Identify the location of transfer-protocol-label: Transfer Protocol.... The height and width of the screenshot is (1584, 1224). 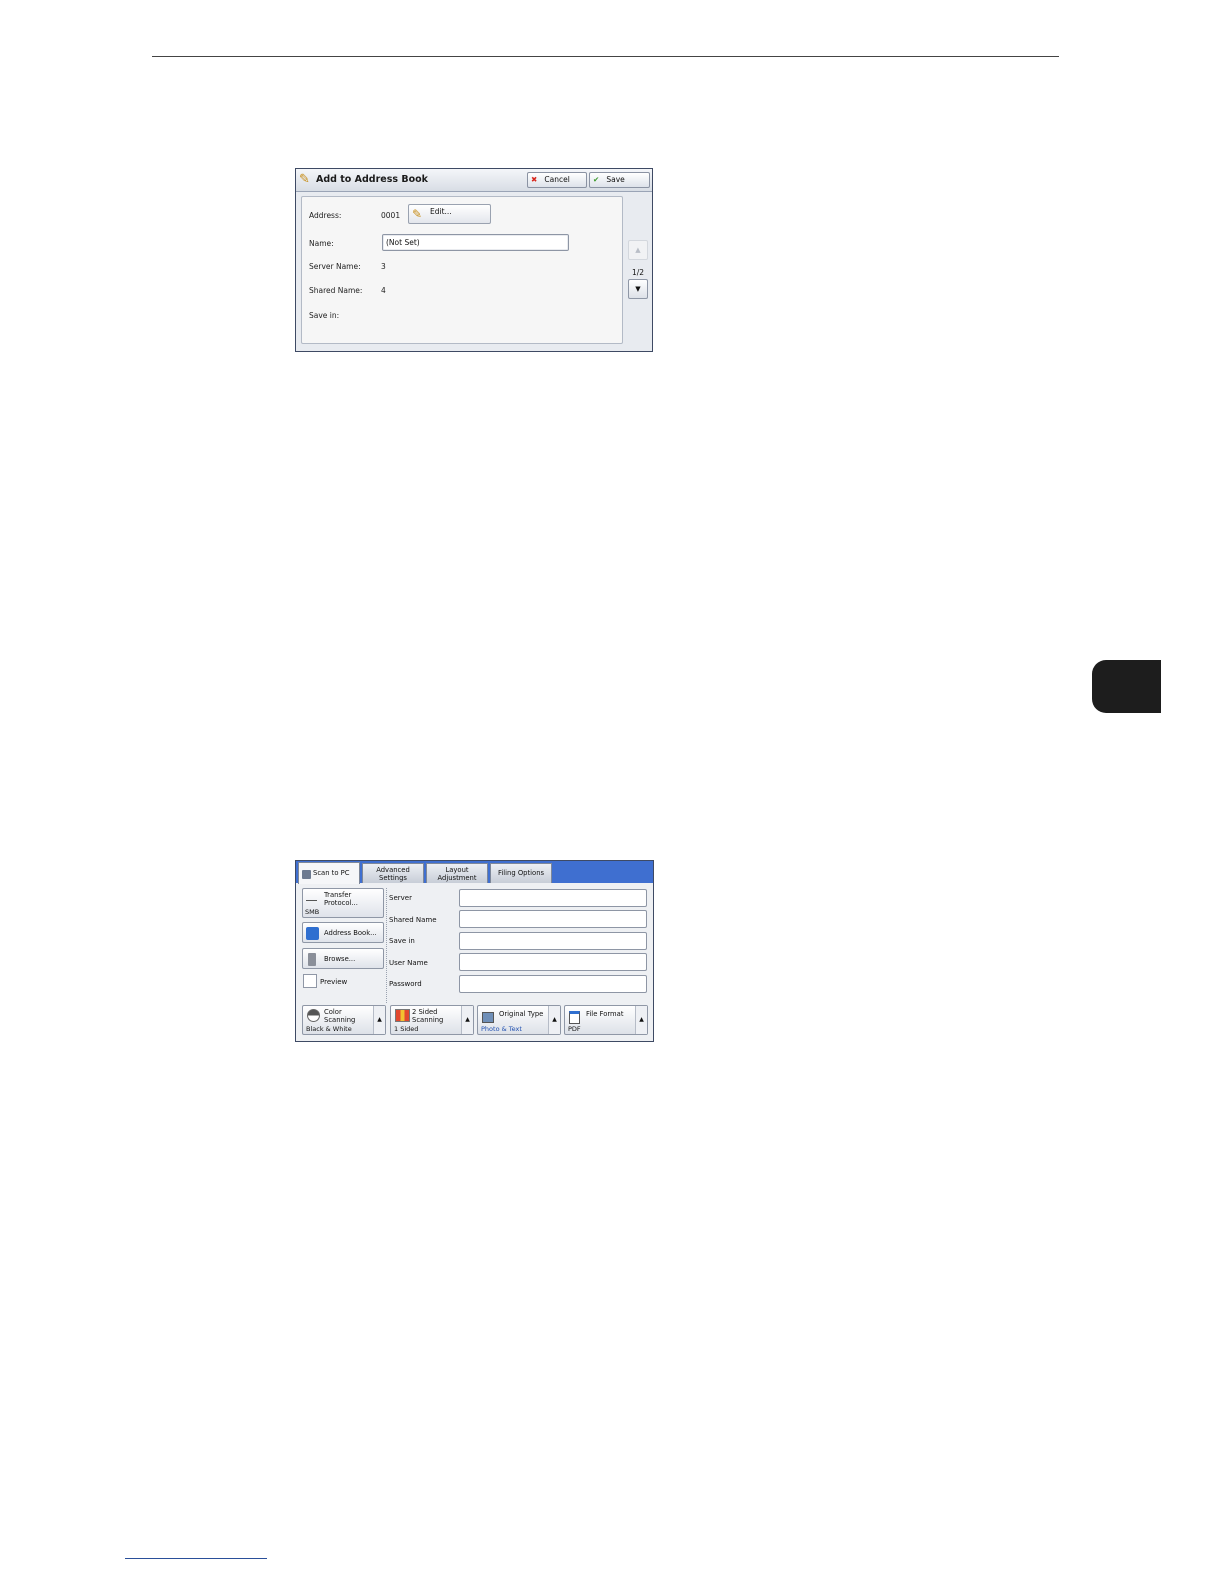
(341, 899).